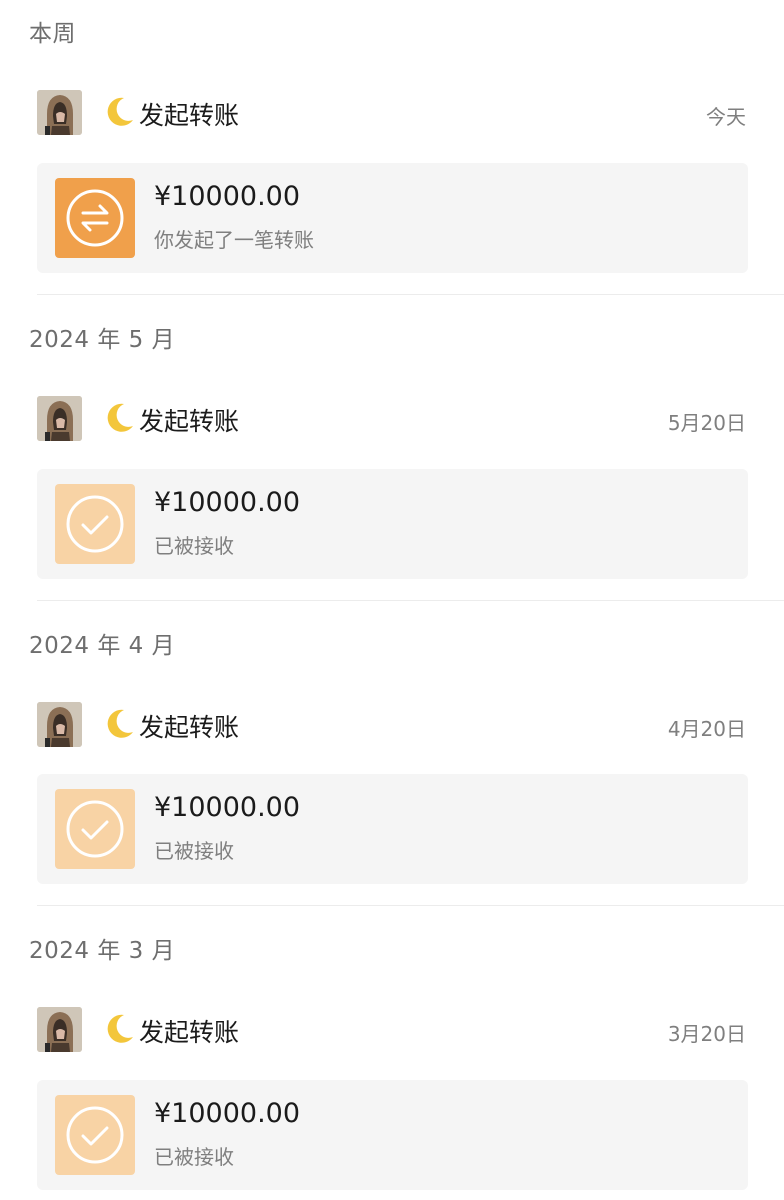 This screenshot has width=784, height=1200. I want to click on section-header-this-week: 本周, so click(52, 34).